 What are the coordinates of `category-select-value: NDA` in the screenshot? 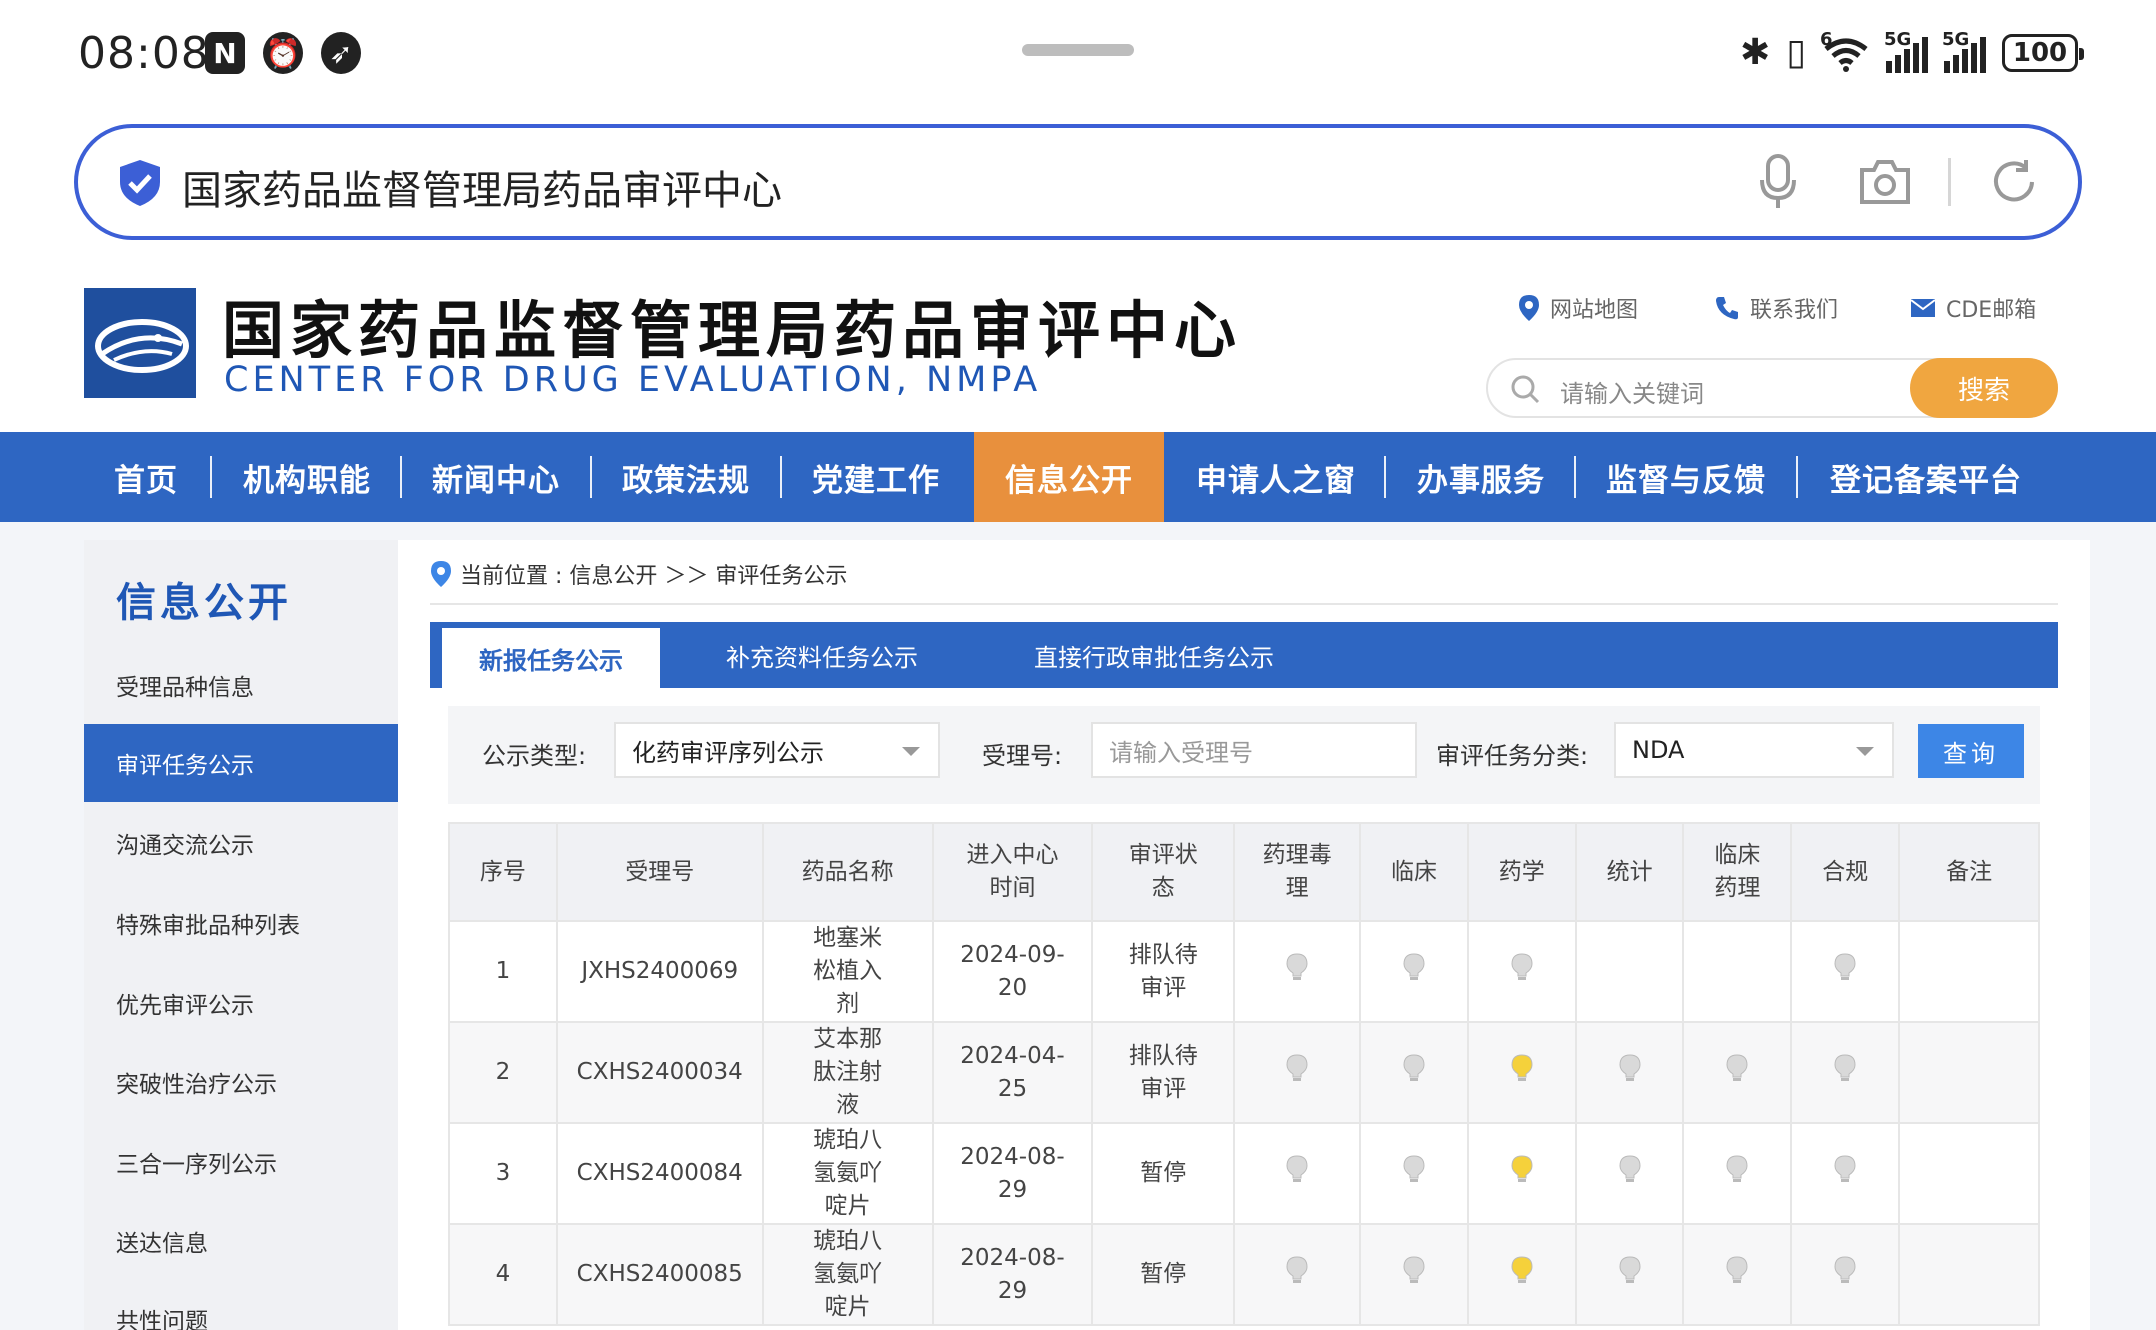 It's located at (1658, 750).